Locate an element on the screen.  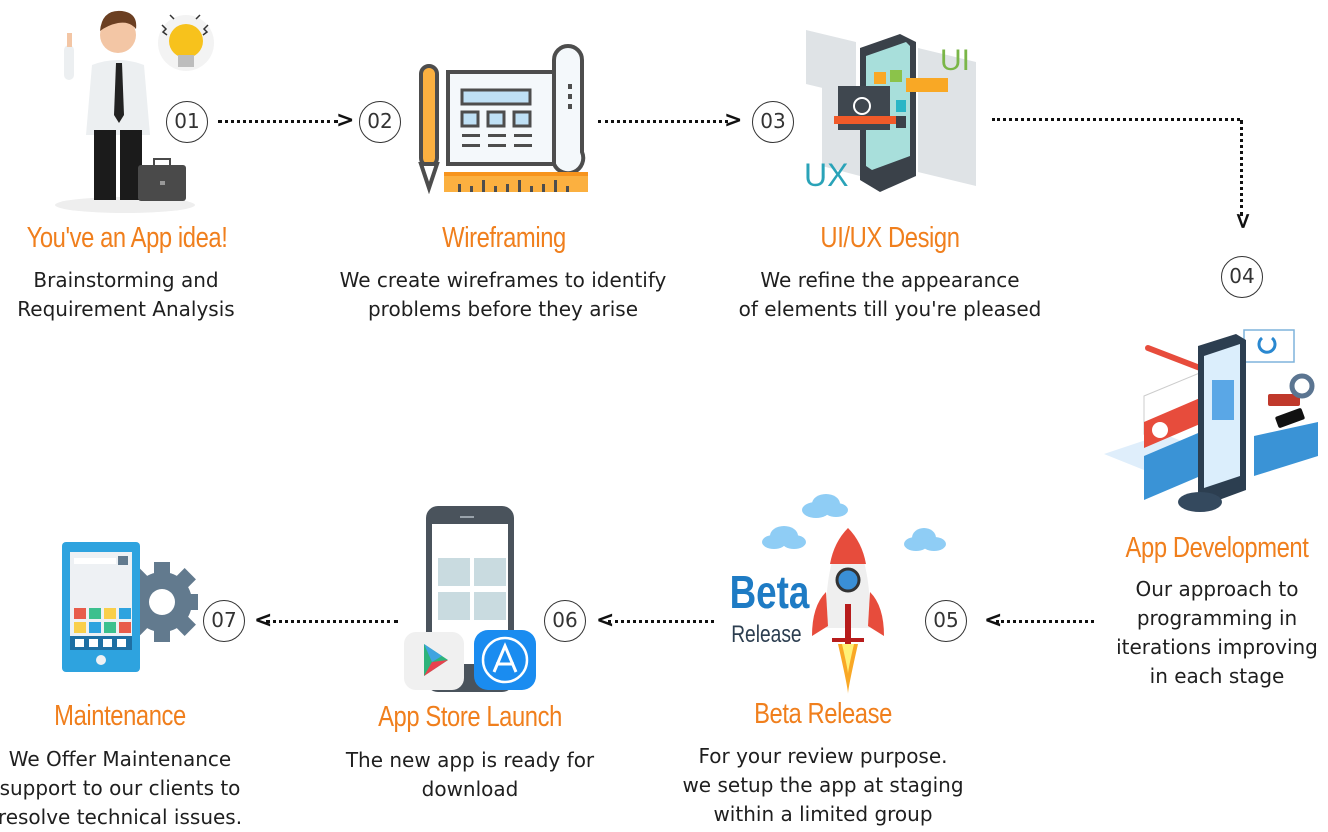
step-title-06: App Store Launch is located at coordinates (470, 717).